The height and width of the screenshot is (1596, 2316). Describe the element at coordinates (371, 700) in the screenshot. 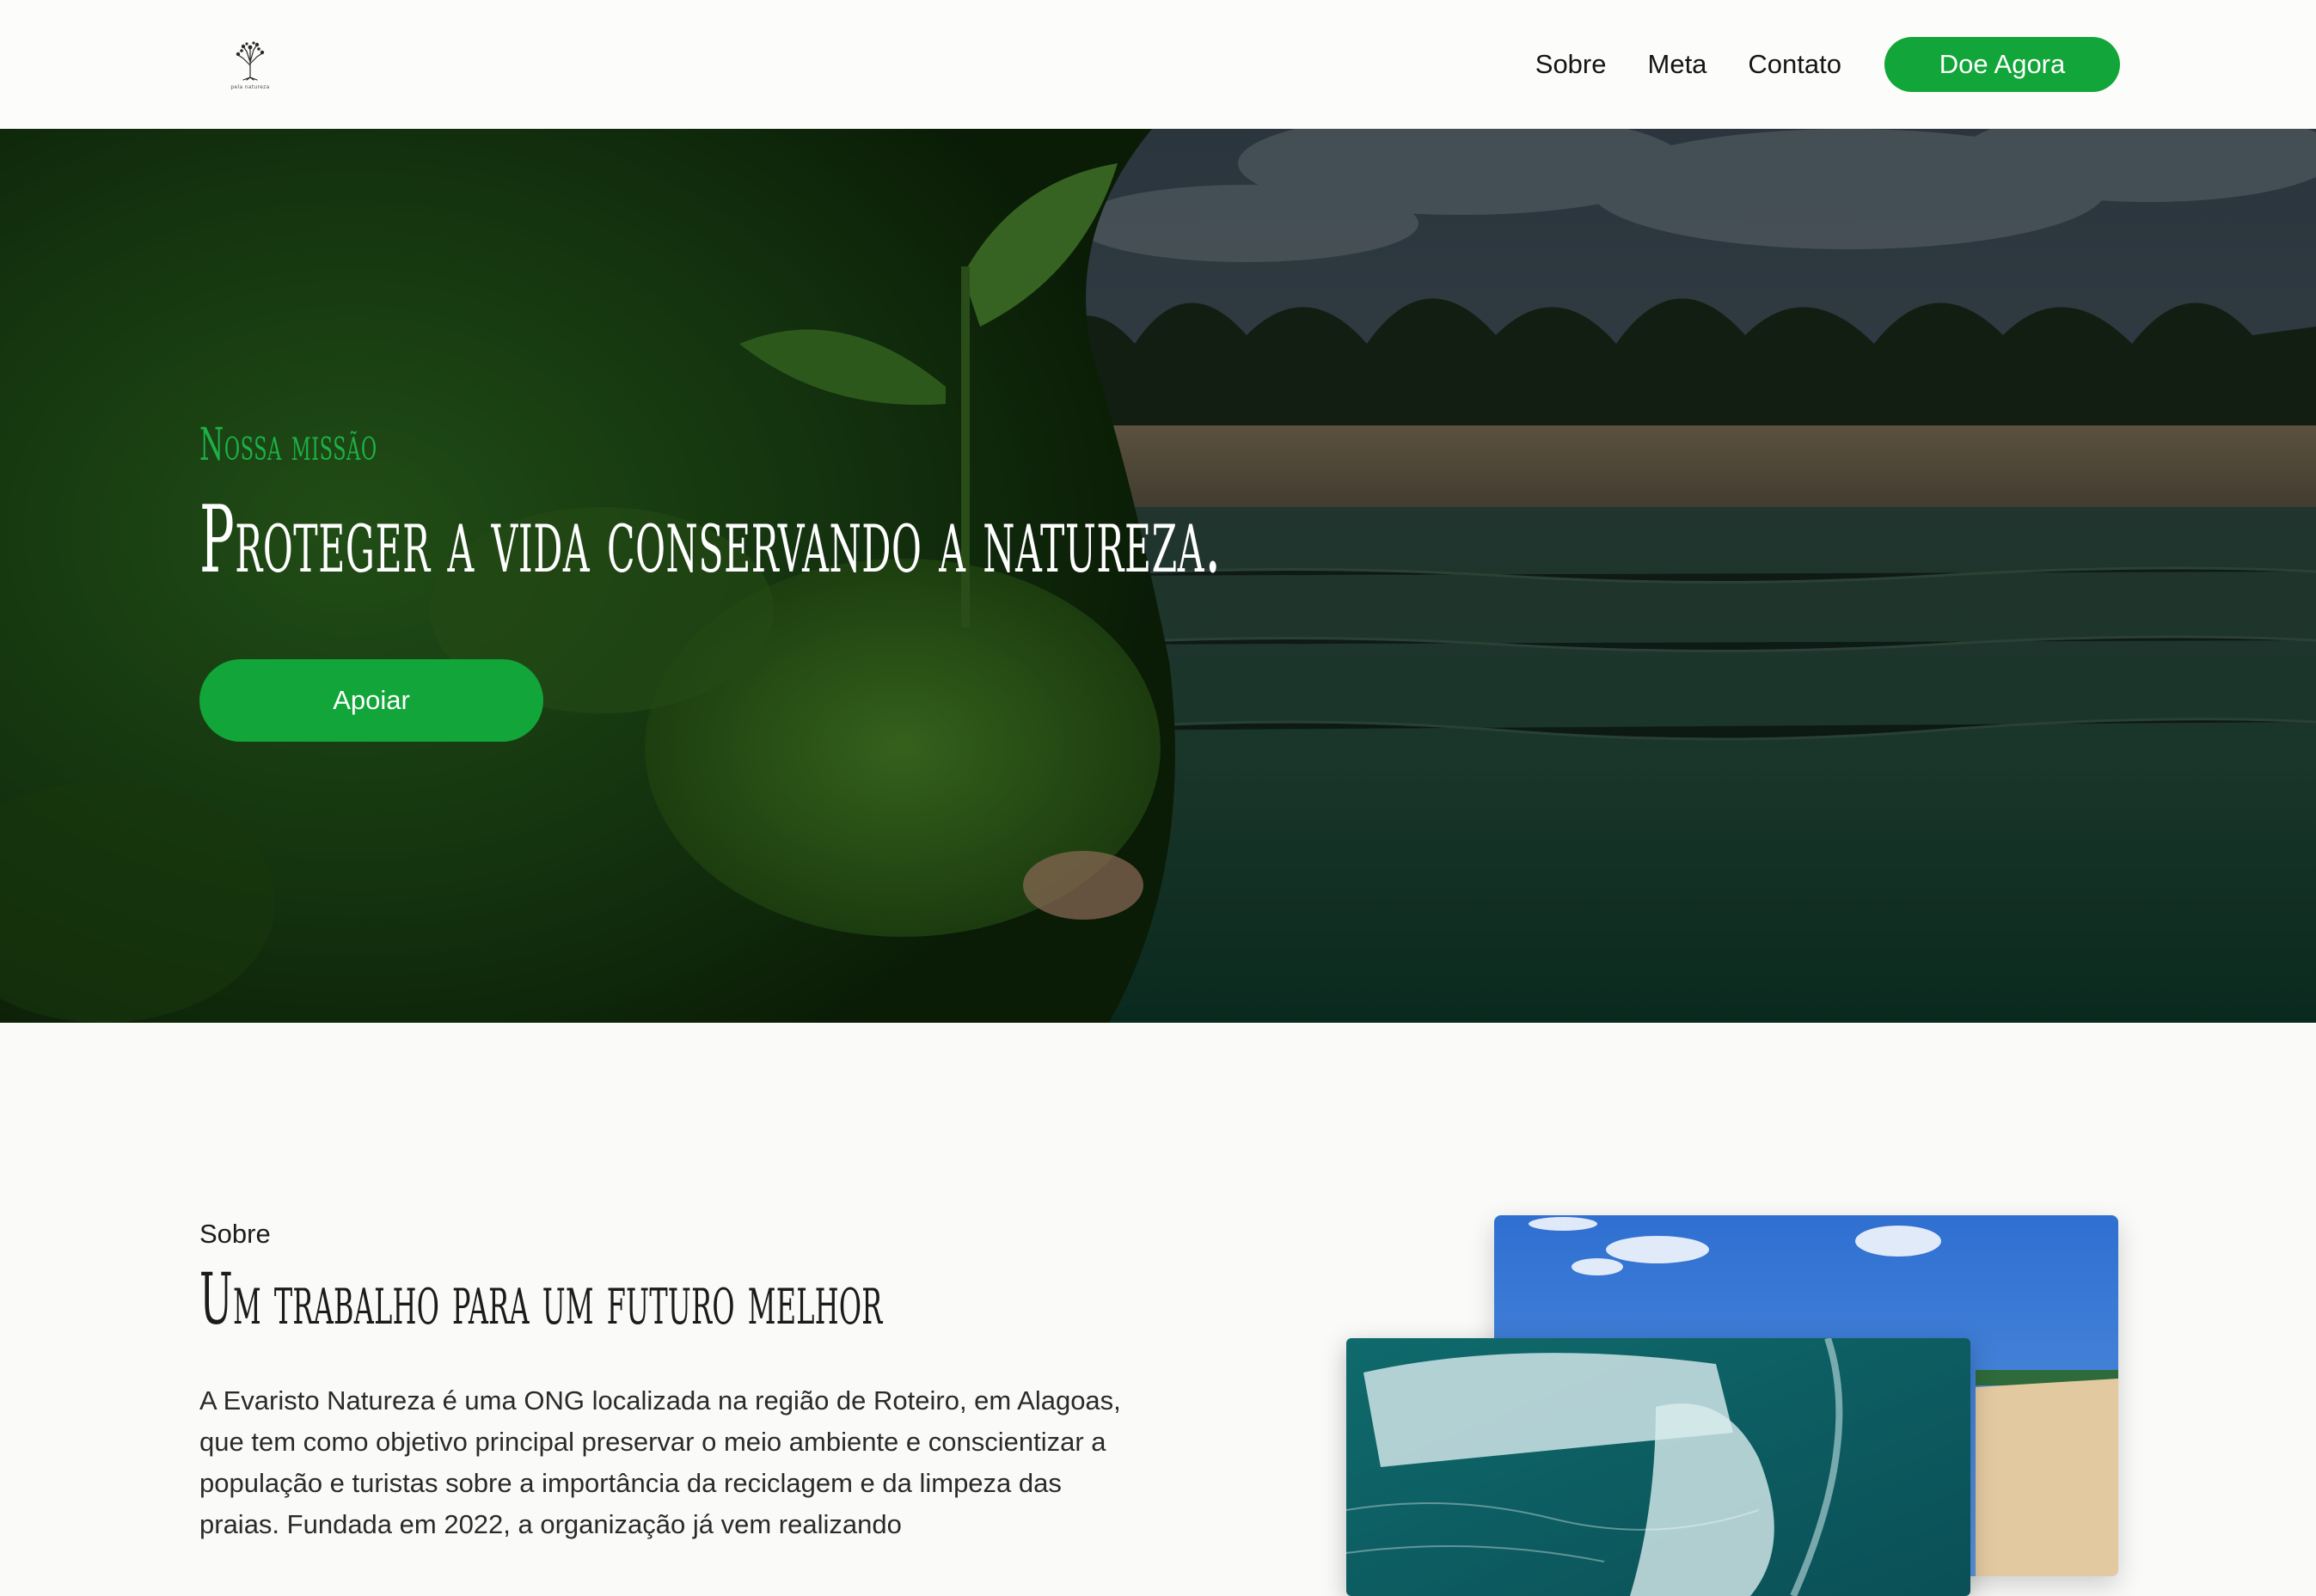

I see `support-button: Apoiar` at that location.